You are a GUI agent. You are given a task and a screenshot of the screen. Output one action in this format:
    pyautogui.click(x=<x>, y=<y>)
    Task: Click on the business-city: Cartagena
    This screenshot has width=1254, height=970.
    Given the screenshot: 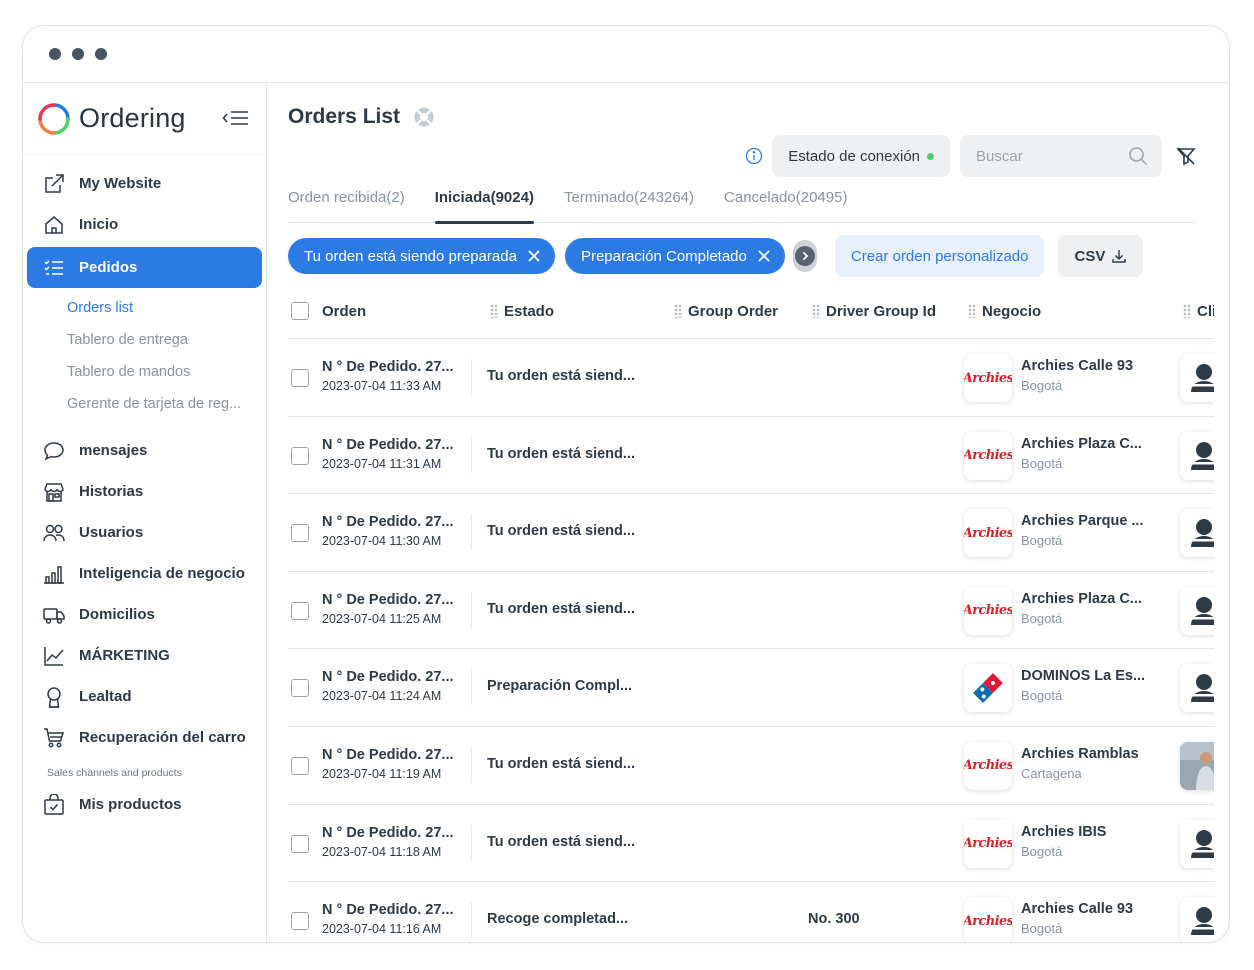 What is the action you would take?
    pyautogui.click(x=1051, y=773)
    